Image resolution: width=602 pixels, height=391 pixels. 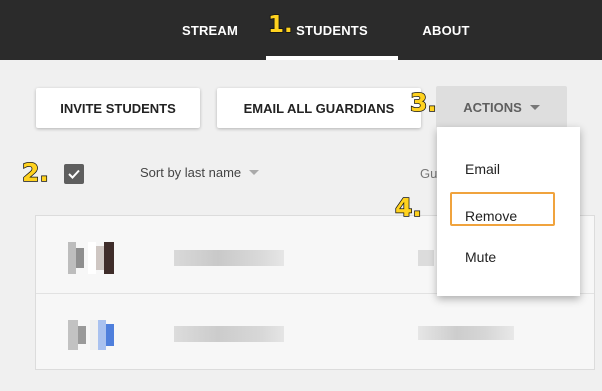 I want to click on sort-by-last-name-dropdown: Sort by last name, so click(x=200, y=172).